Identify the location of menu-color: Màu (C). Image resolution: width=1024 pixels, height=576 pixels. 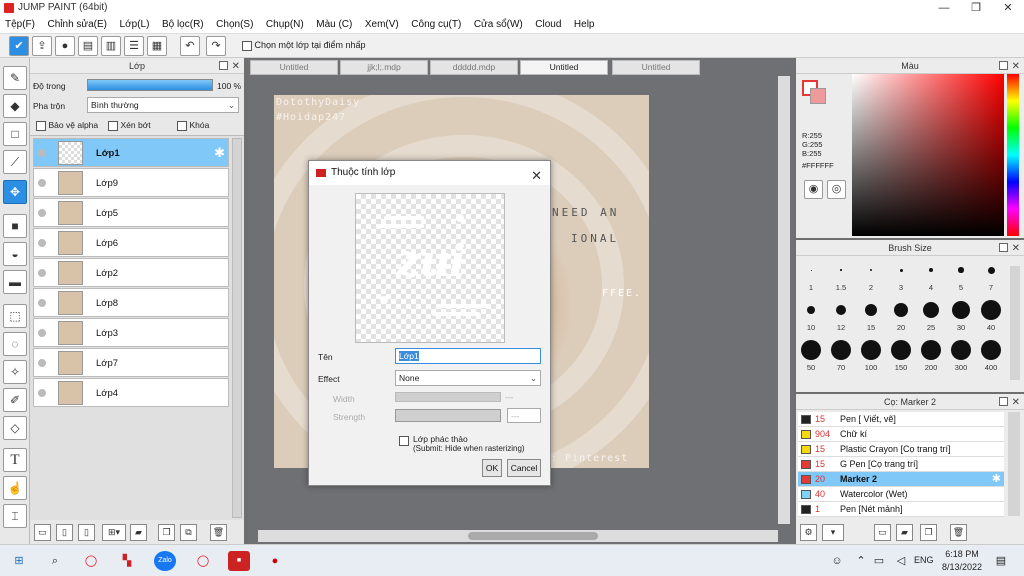
(334, 23).